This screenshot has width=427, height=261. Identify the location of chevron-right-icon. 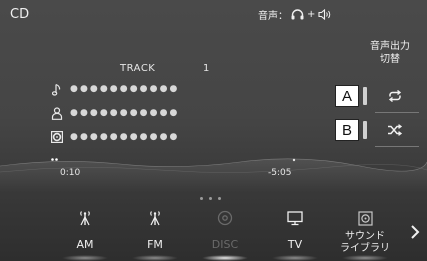
(415, 232).